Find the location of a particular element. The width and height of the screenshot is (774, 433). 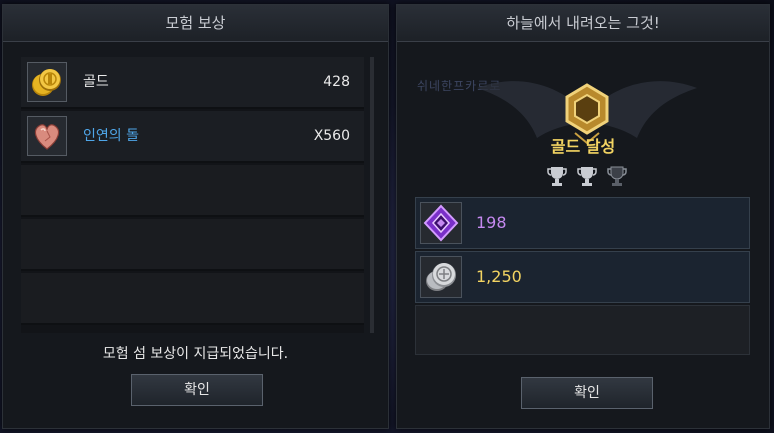

reward-item: 1,250 is located at coordinates (582, 277).